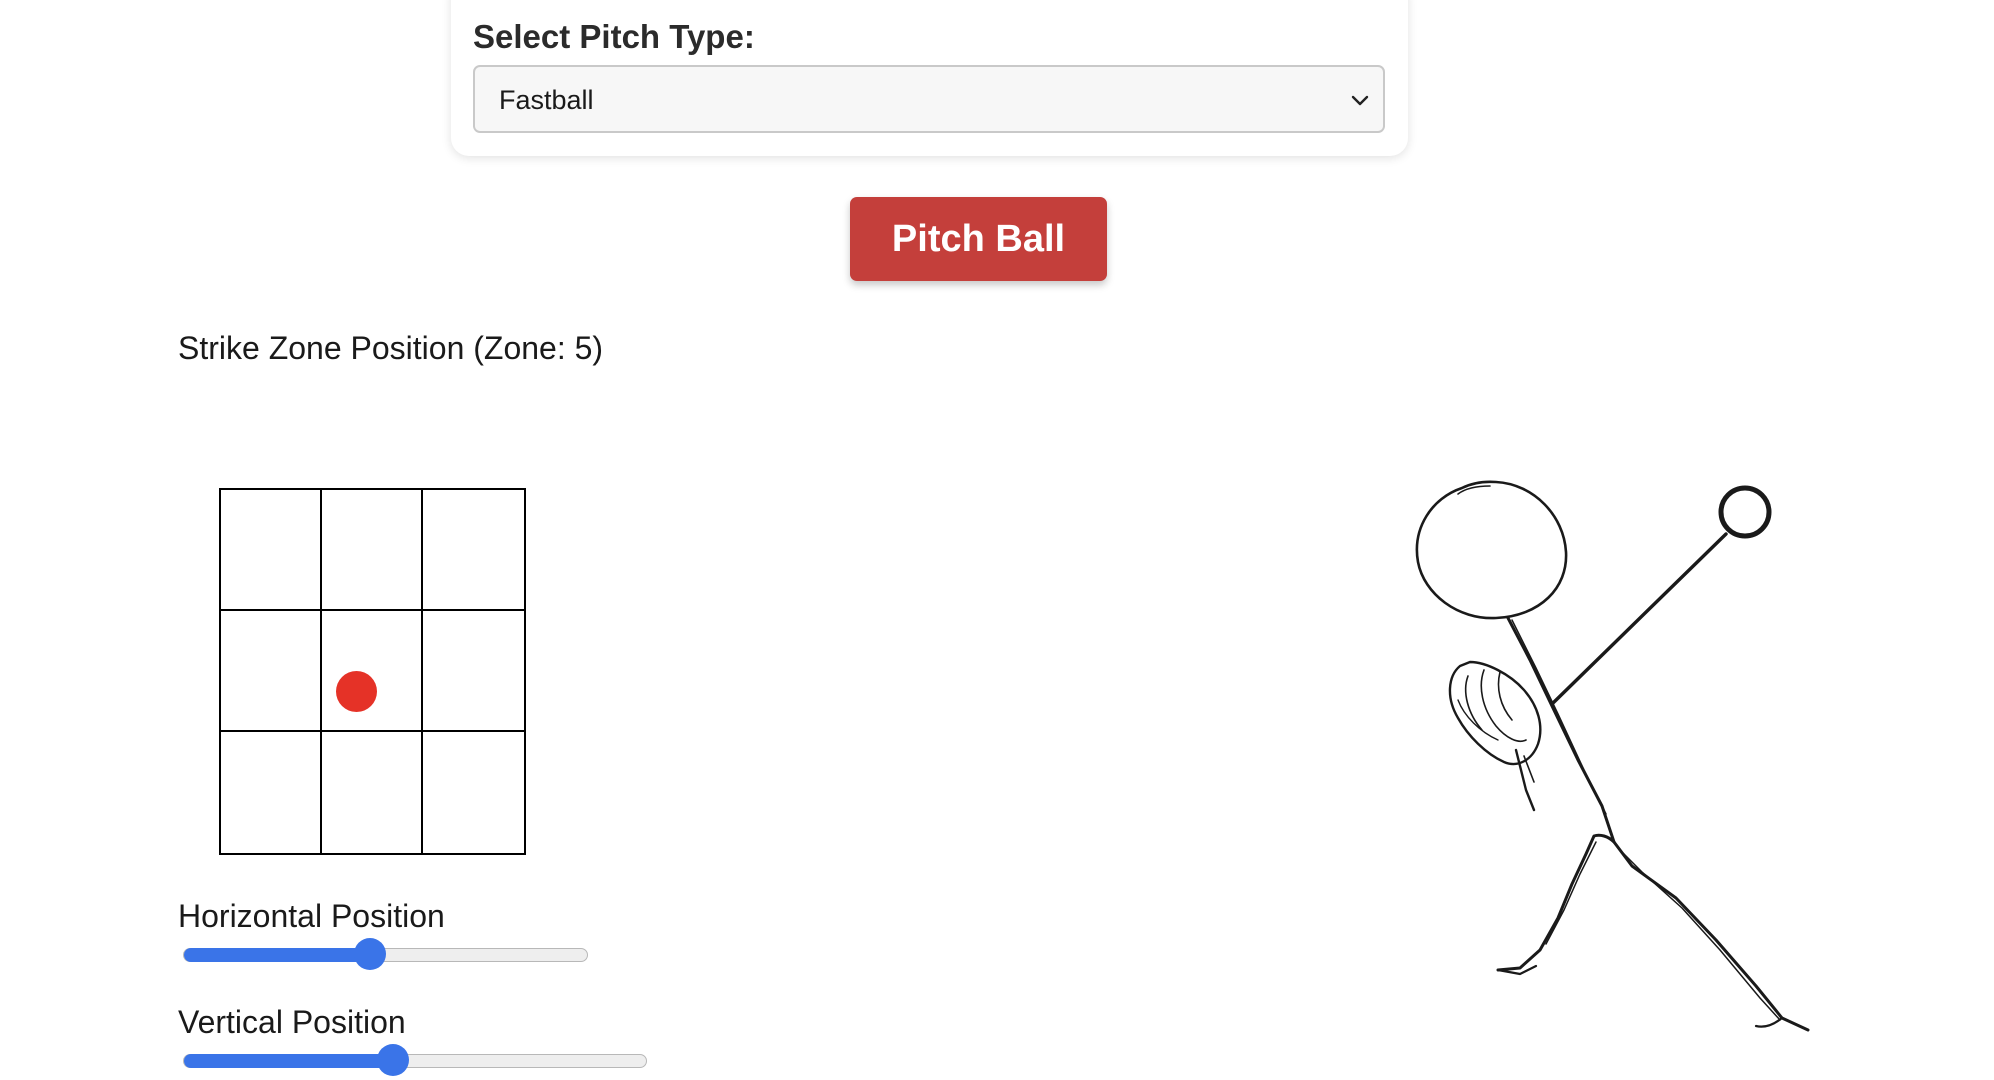 Image resolution: width=1994 pixels, height=1080 pixels. I want to click on vertical-slider-thumb, so click(393, 1060).